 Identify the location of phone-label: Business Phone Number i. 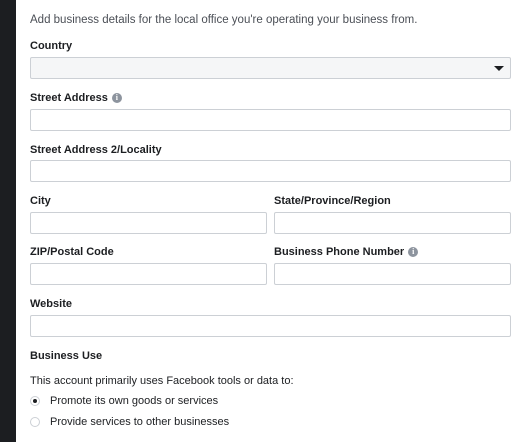
(346, 252).